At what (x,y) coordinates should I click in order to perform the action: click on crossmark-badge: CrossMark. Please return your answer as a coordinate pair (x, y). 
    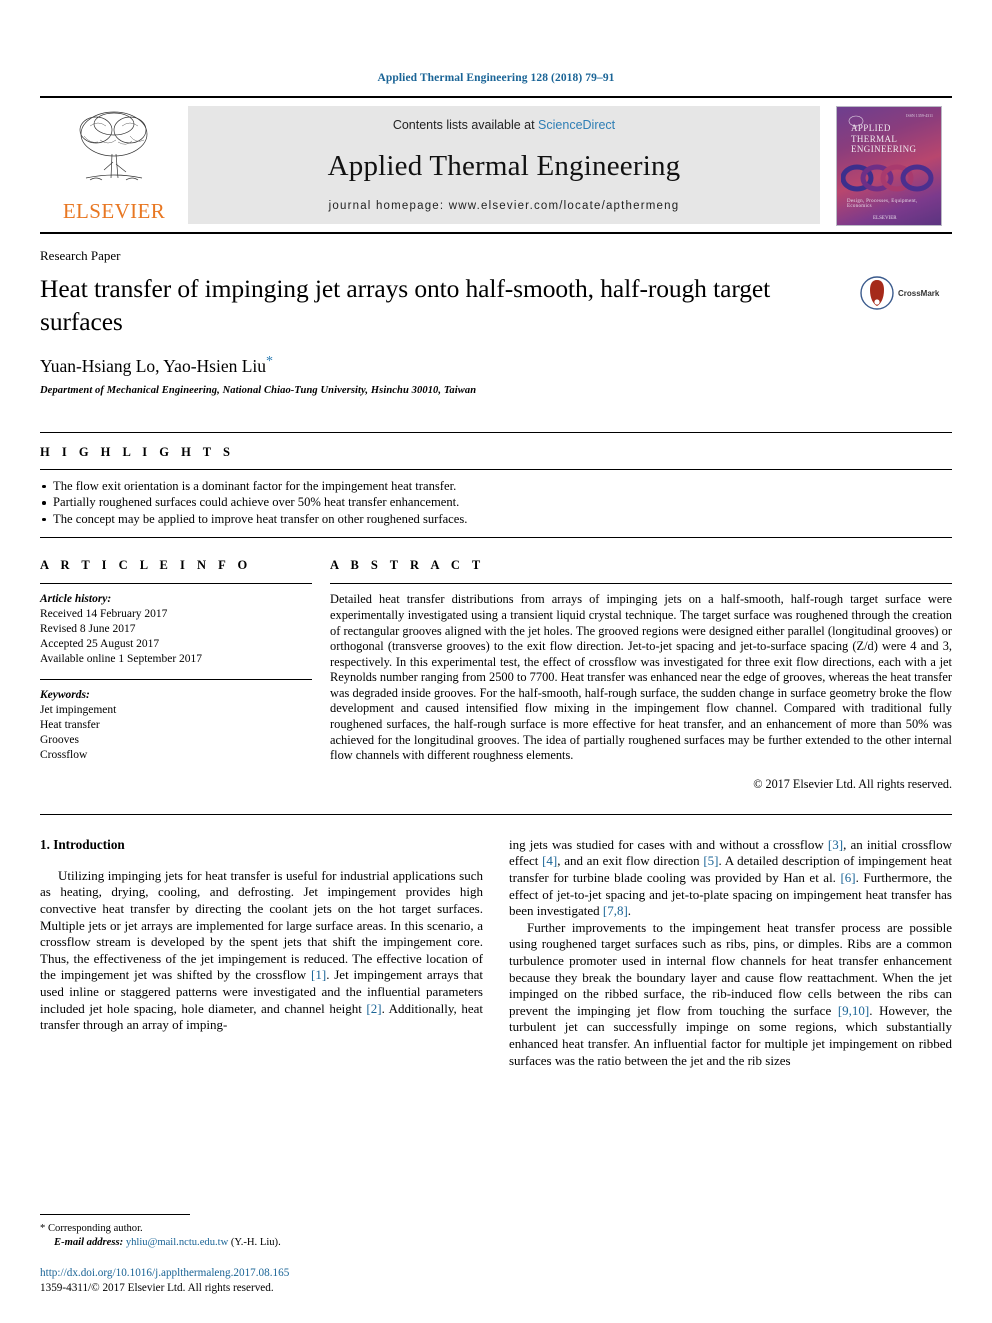
    Looking at the image, I should click on (906, 291).